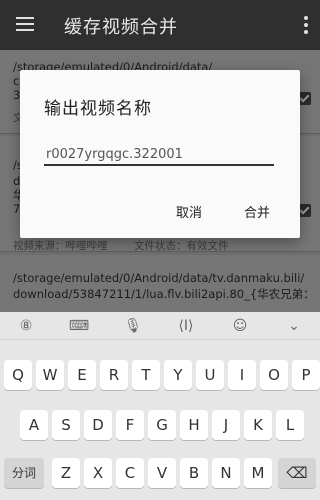 This screenshot has height=500, width=320. Describe the element at coordinates (25, 24) in the screenshot. I see `hamburger-menu-icon` at that location.